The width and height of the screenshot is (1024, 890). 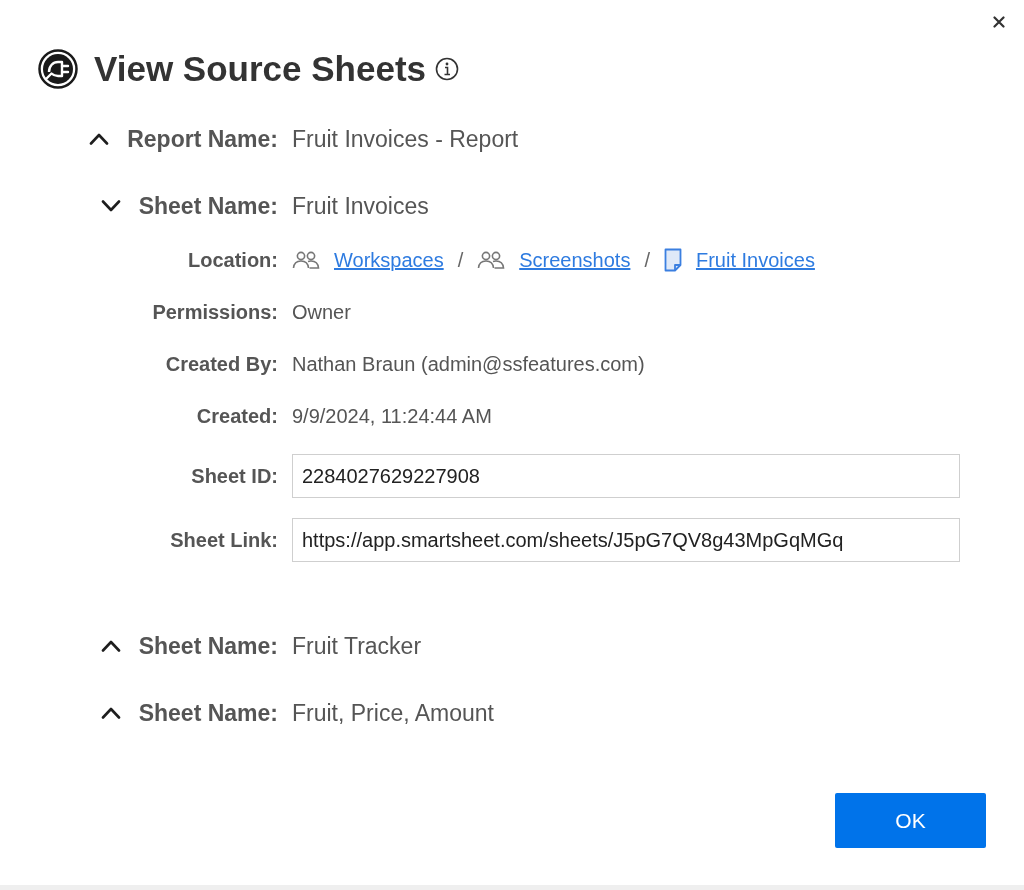 I want to click on dialog-title: View Source Sheets, so click(x=260, y=69).